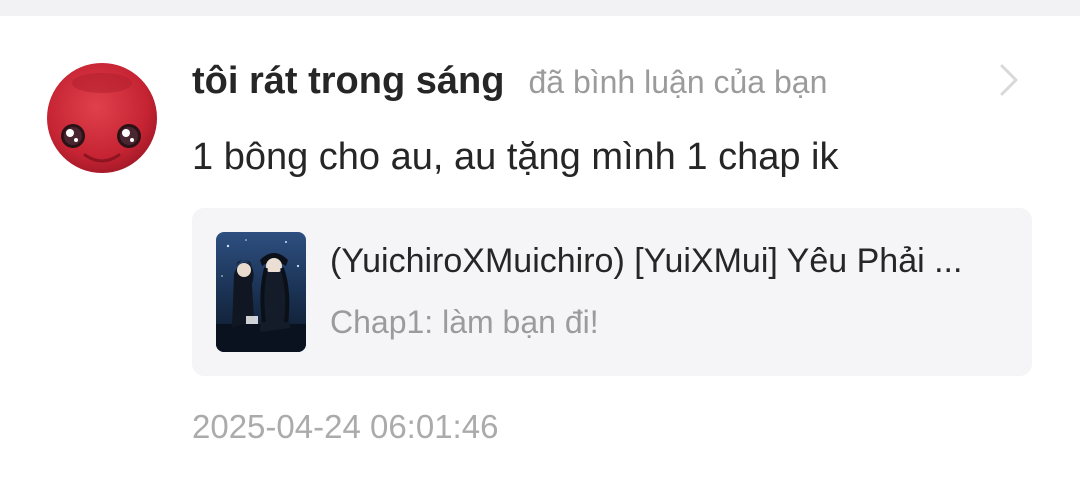 The image size is (1080, 489). I want to click on chevron-right-icon, so click(1009, 80).